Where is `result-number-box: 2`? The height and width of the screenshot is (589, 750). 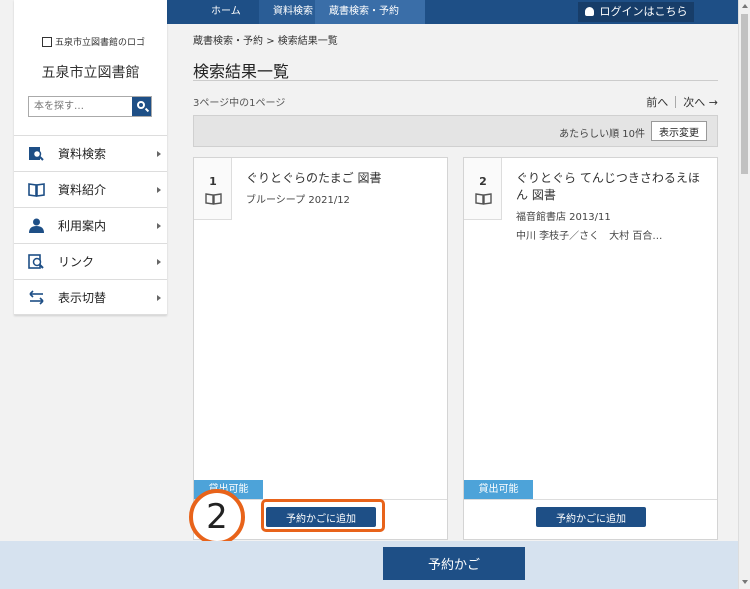
result-number-box: 2 is located at coordinates (483, 189).